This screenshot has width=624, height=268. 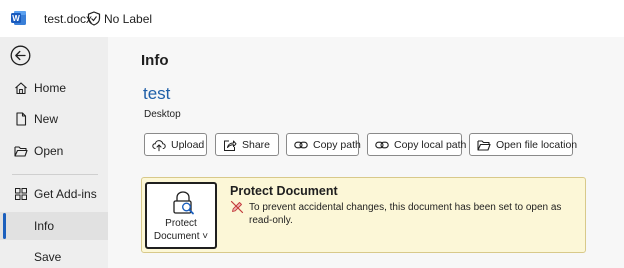 I want to click on share-button-label: Share, so click(x=256, y=145).